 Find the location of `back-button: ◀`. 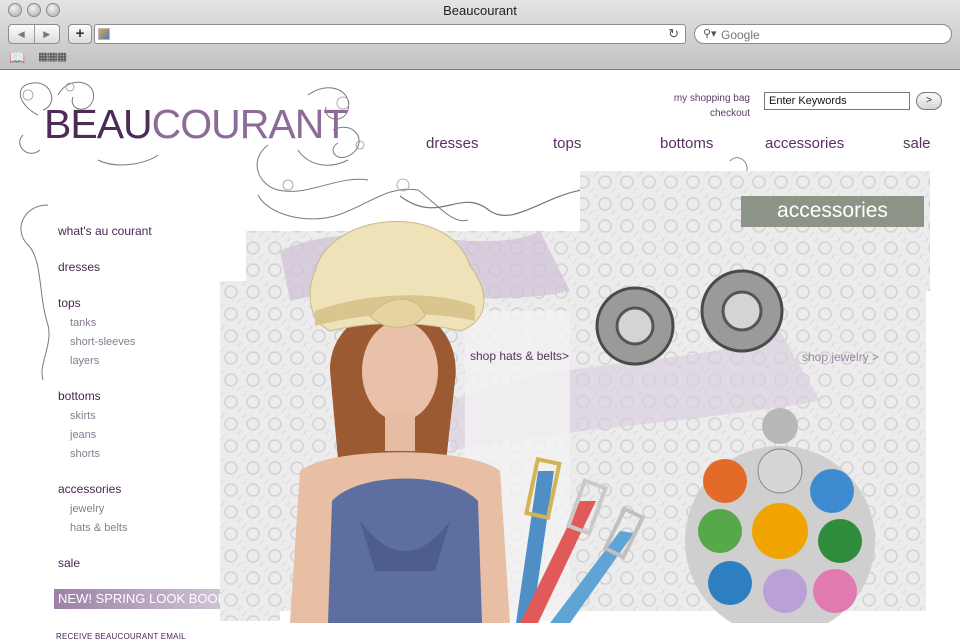

back-button: ◀ is located at coordinates (21, 34).